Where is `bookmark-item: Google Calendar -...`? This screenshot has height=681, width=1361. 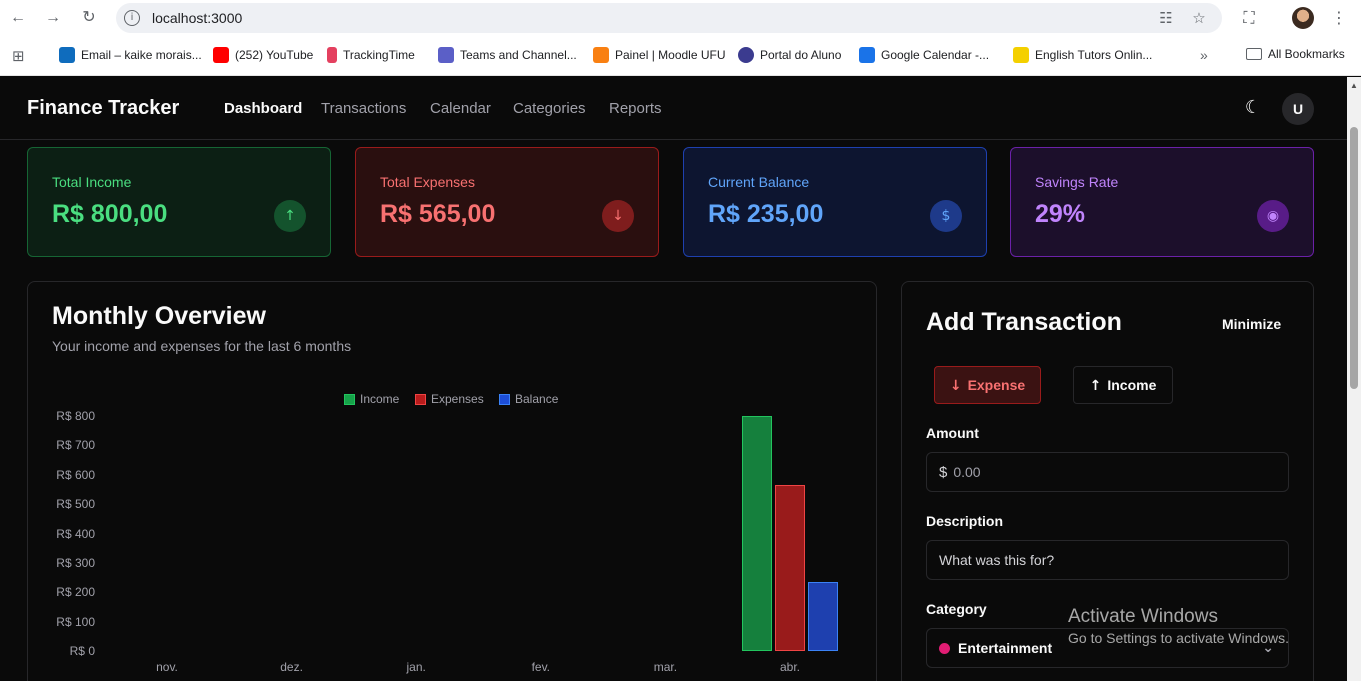 bookmark-item: Google Calendar -... is located at coordinates (924, 55).